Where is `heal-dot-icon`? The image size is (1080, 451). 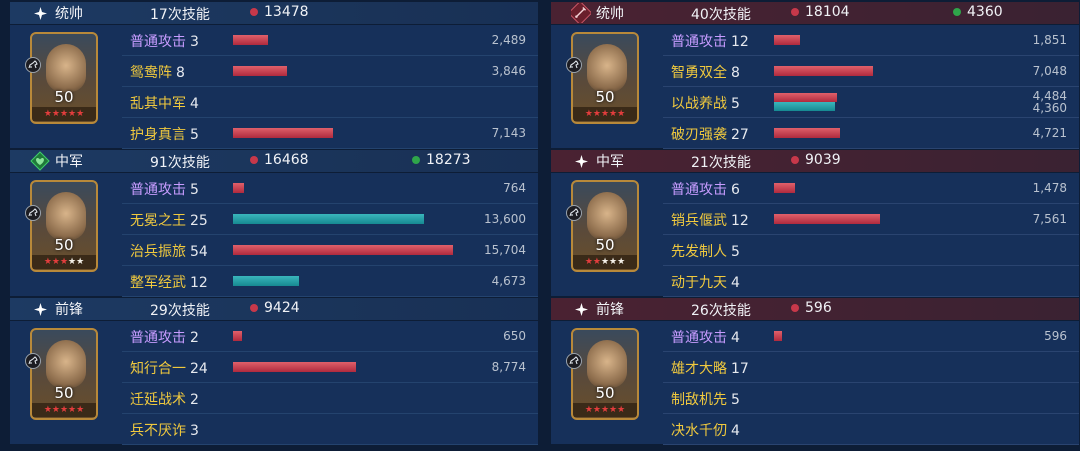 heal-dot-icon is located at coordinates (416, 160).